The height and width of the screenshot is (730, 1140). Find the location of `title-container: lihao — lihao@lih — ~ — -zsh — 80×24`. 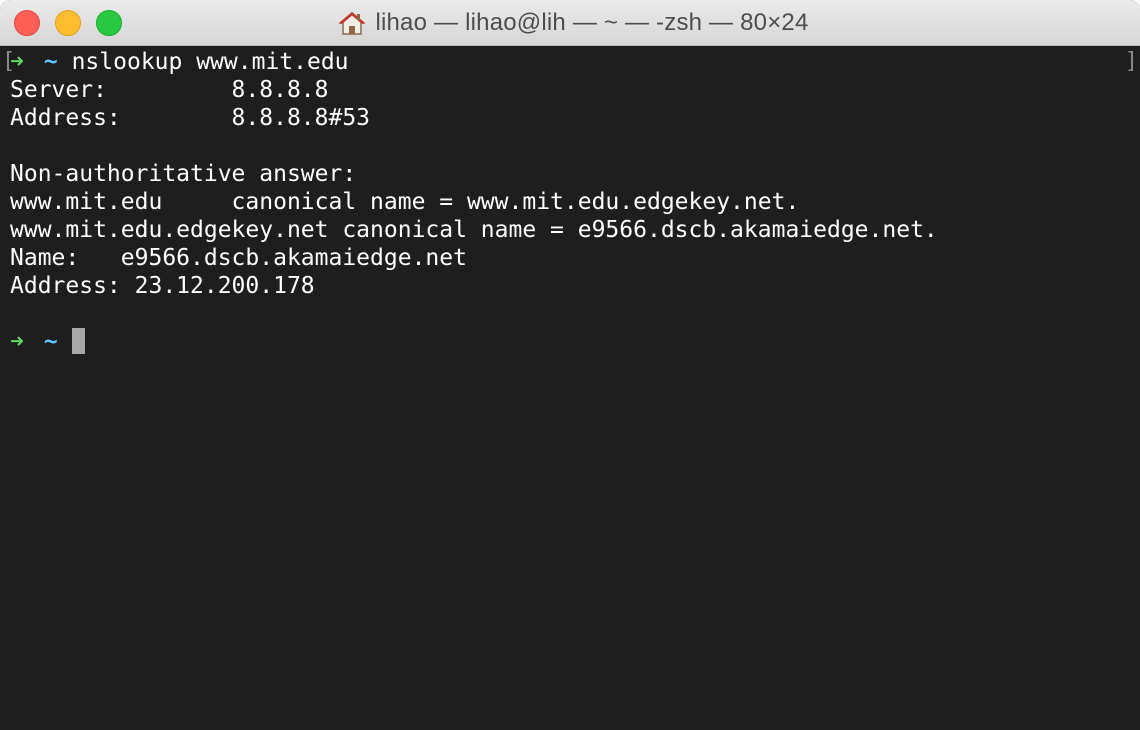

title-container: lihao — lihao@lih — ~ — -zsh — 80×24 is located at coordinates (570, 23).